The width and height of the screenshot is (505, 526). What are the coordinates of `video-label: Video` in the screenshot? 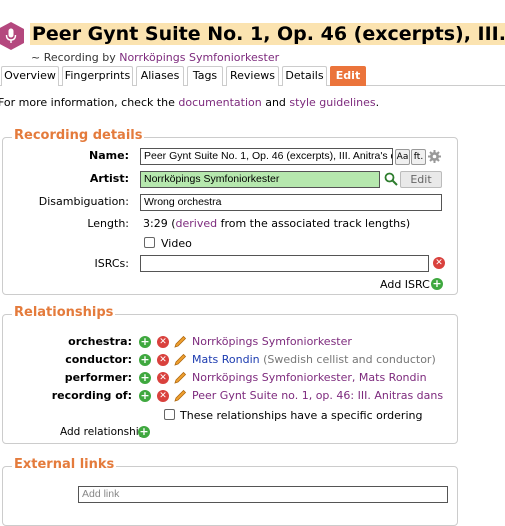 It's located at (176, 243).